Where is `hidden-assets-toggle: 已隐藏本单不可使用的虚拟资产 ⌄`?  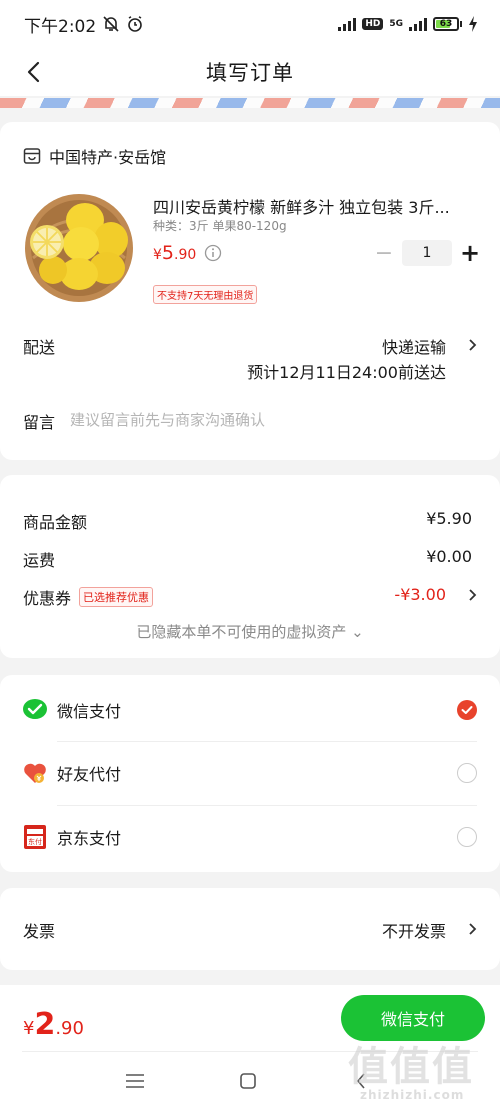 hidden-assets-toggle: 已隐藏本单不可使用的虚拟资产 ⌄ is located at coordinates (250, 631).